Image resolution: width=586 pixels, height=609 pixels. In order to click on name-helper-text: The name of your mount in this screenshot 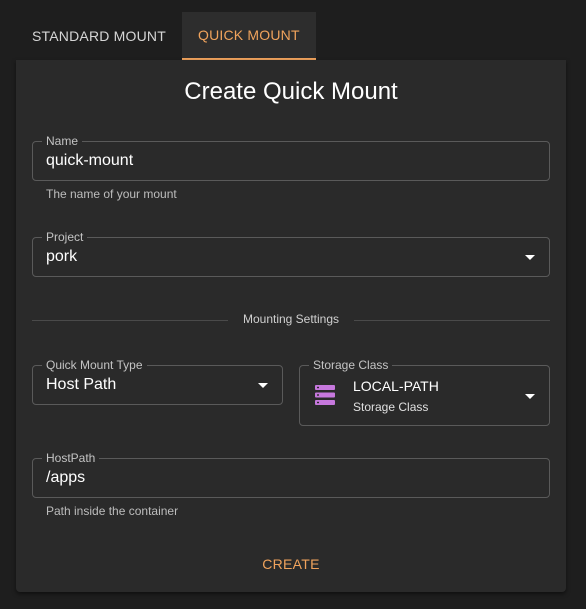, I will do `click(111, 194)`.